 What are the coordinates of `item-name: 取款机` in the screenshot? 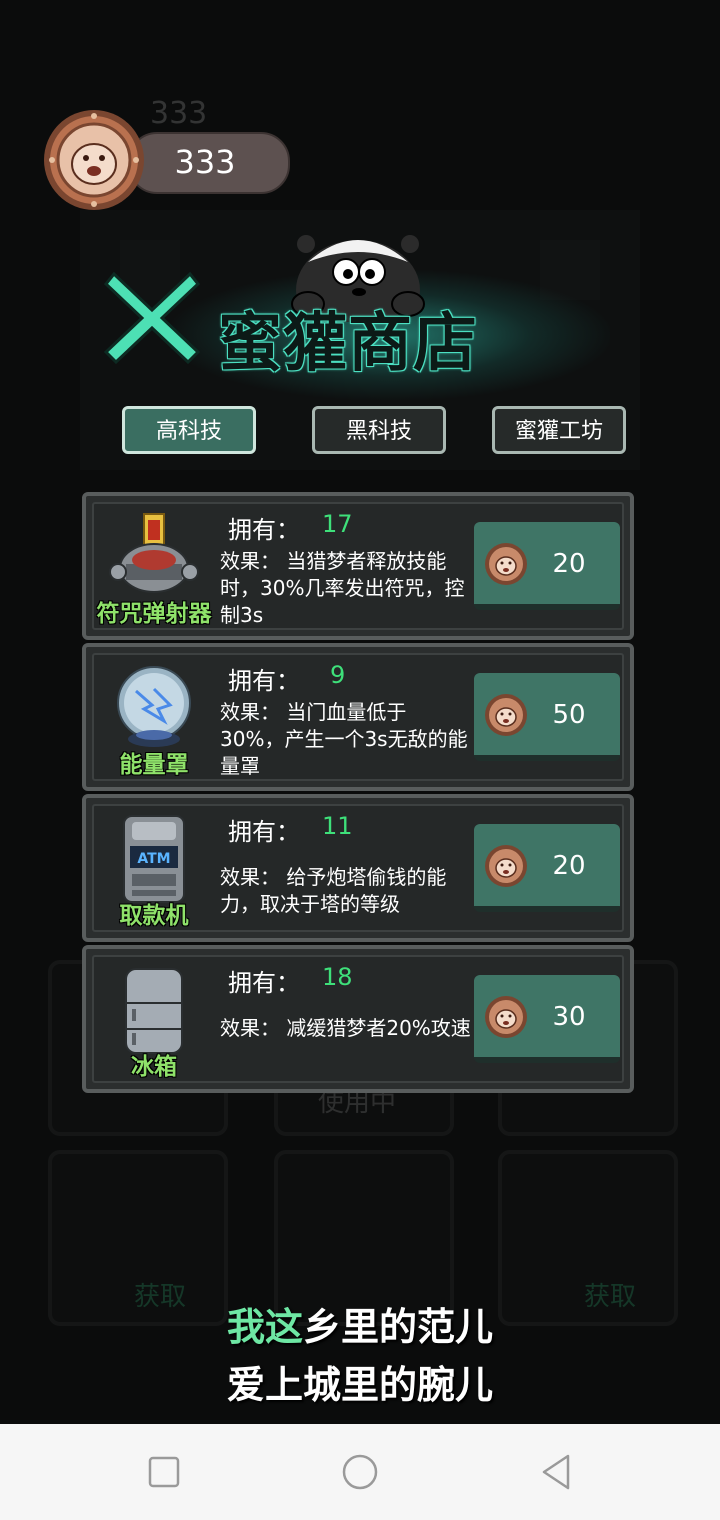 It's located at (154, 916).